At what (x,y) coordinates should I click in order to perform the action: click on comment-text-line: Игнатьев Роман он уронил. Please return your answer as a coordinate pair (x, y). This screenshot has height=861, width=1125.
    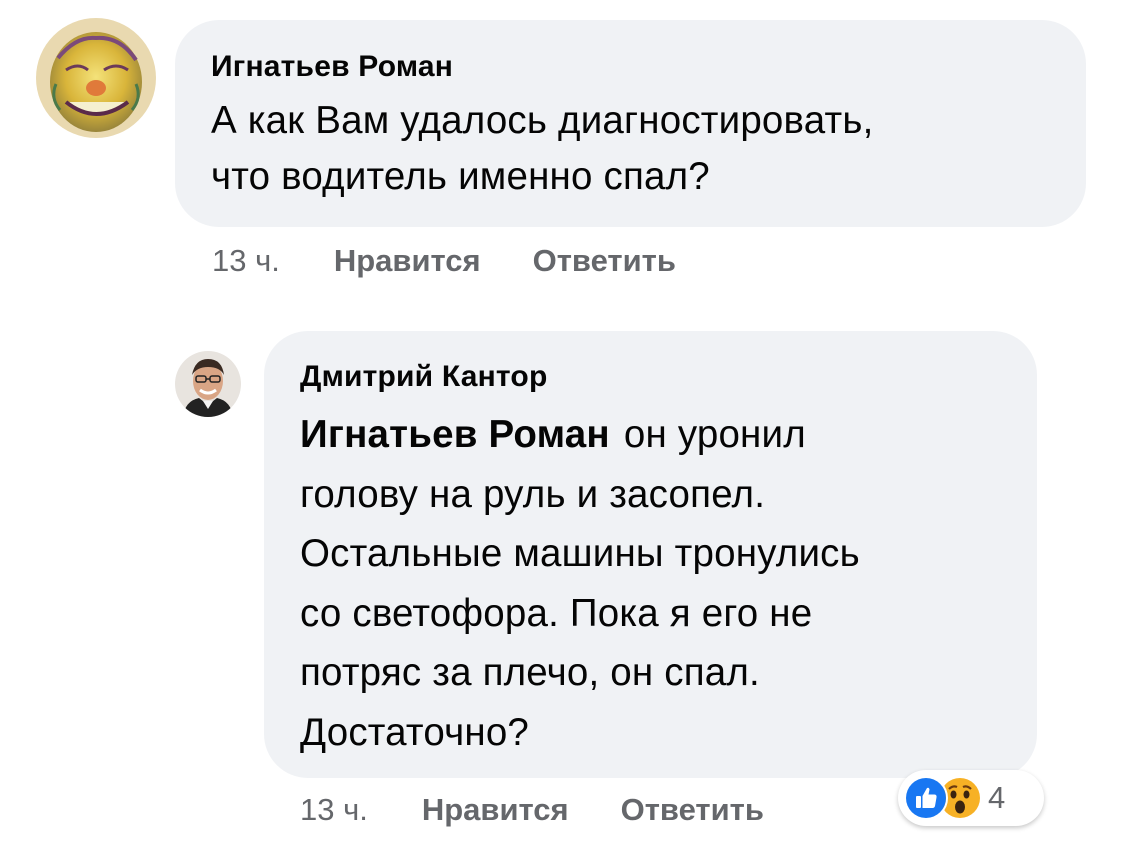
    Looking at the image, I should click on (650, 435).